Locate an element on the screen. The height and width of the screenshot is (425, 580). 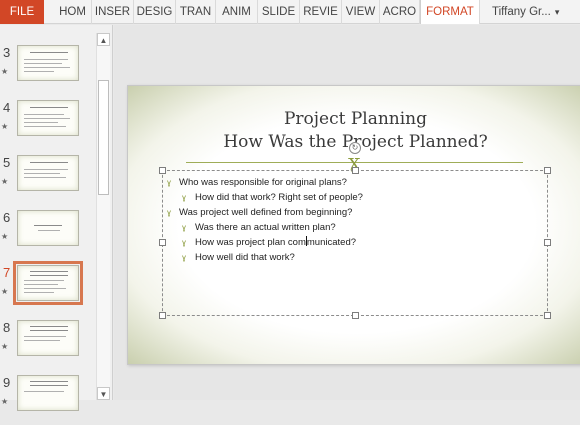
slide-number: 3 is located at coordinates (7, 52).